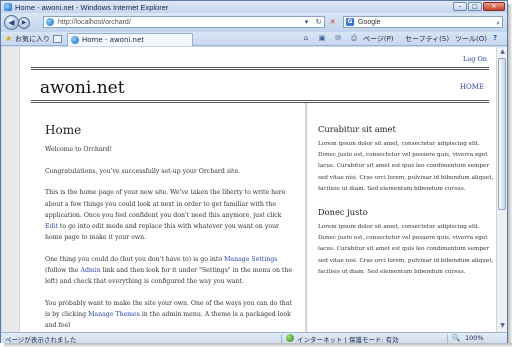 Image resolution: width=512 pixels, height=347 pixels. I want to click on forward-button: ▶, so click(24, 23).